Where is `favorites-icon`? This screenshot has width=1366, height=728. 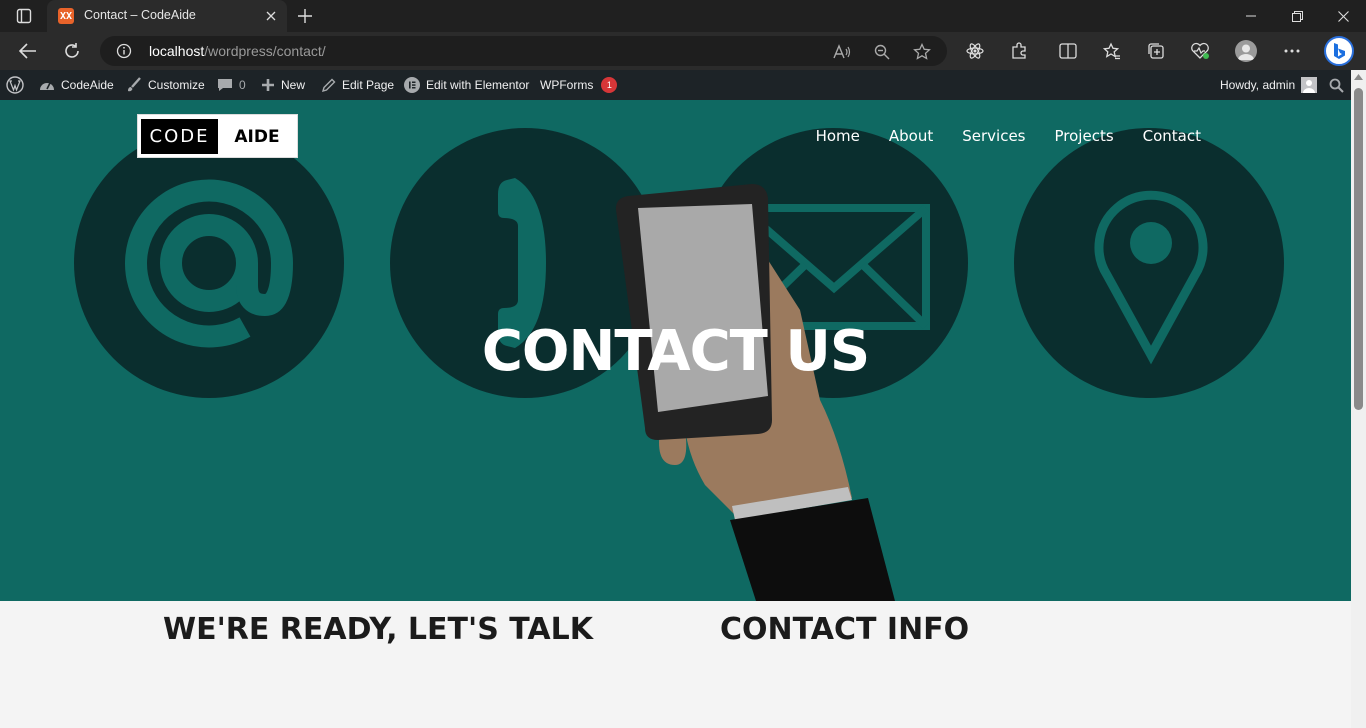
favorites-icon is located at coordinates (1112, 51).